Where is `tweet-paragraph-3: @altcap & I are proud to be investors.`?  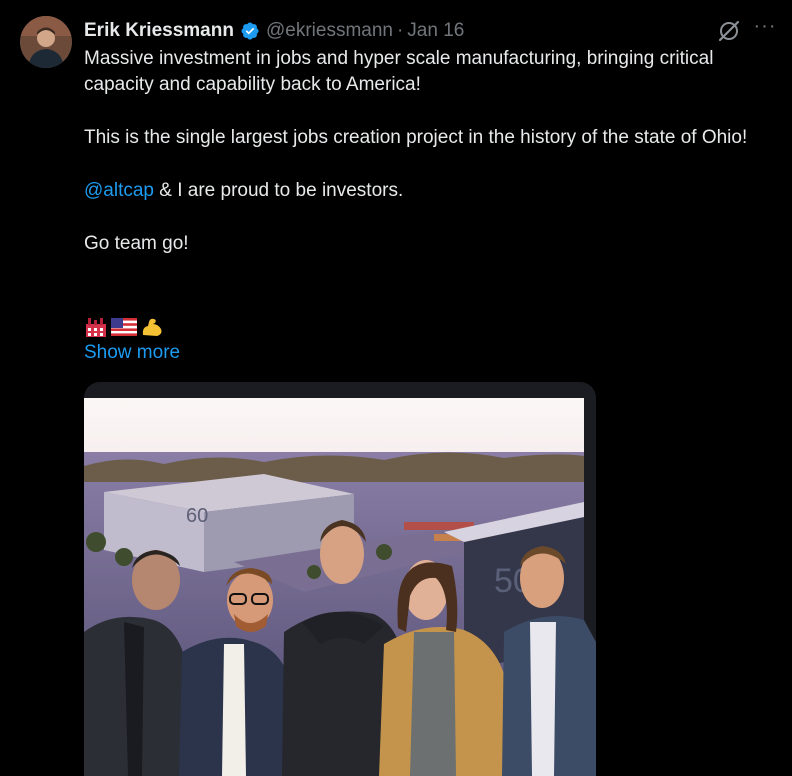
tweet-paragraph-3: @altcap & I are proud to be investors. is located at coordinates (434, 191).